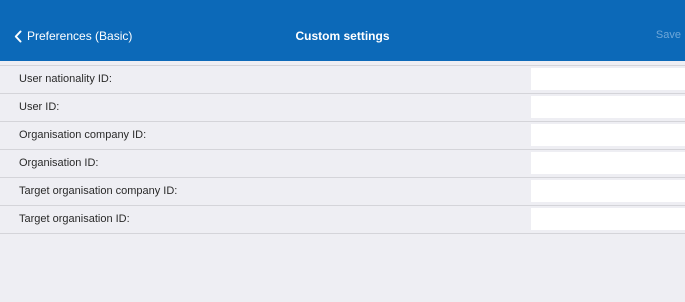 The width and height of the screenshot is (685, 302). I want to click on organisation-id-input, so click(608, 163).